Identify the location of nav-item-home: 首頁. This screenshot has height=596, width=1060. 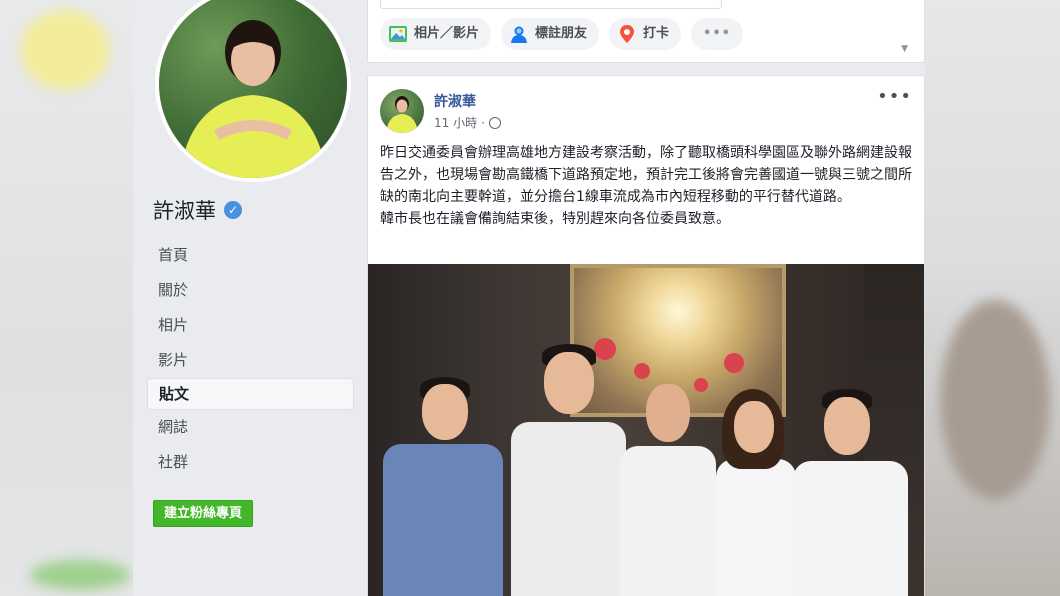
(250, 255).